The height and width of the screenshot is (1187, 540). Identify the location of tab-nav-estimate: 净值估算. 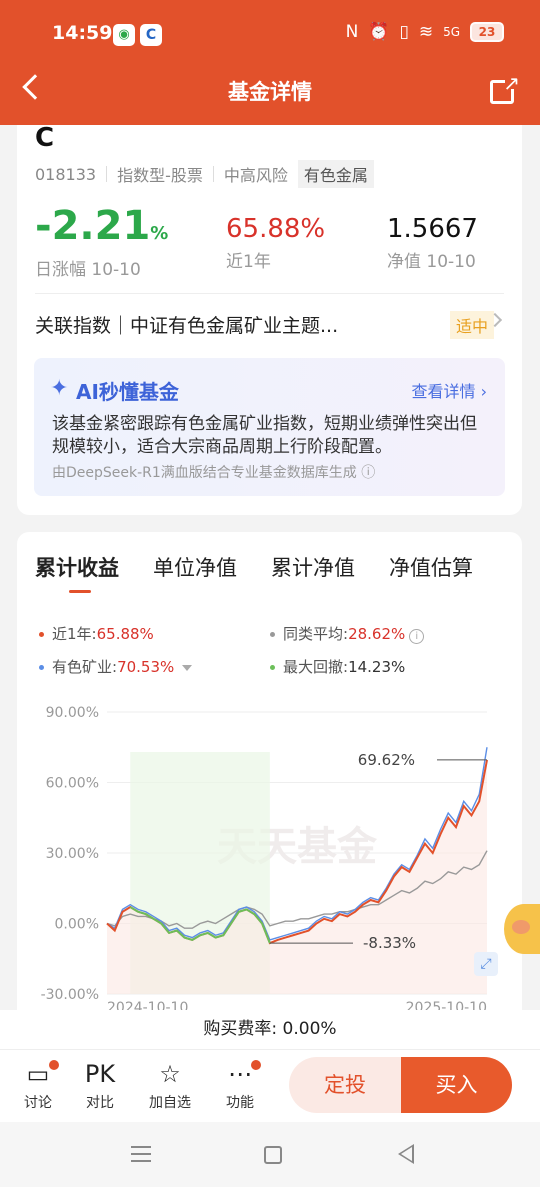
(431, 567).